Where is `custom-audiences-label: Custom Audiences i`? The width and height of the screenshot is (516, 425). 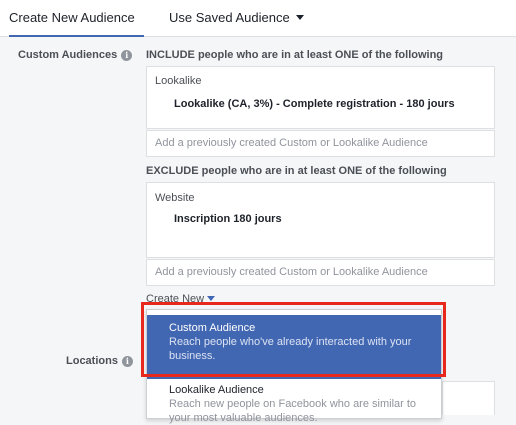 custom-audiences-label: Custom Audiences i is located at coordinates (75, 55).